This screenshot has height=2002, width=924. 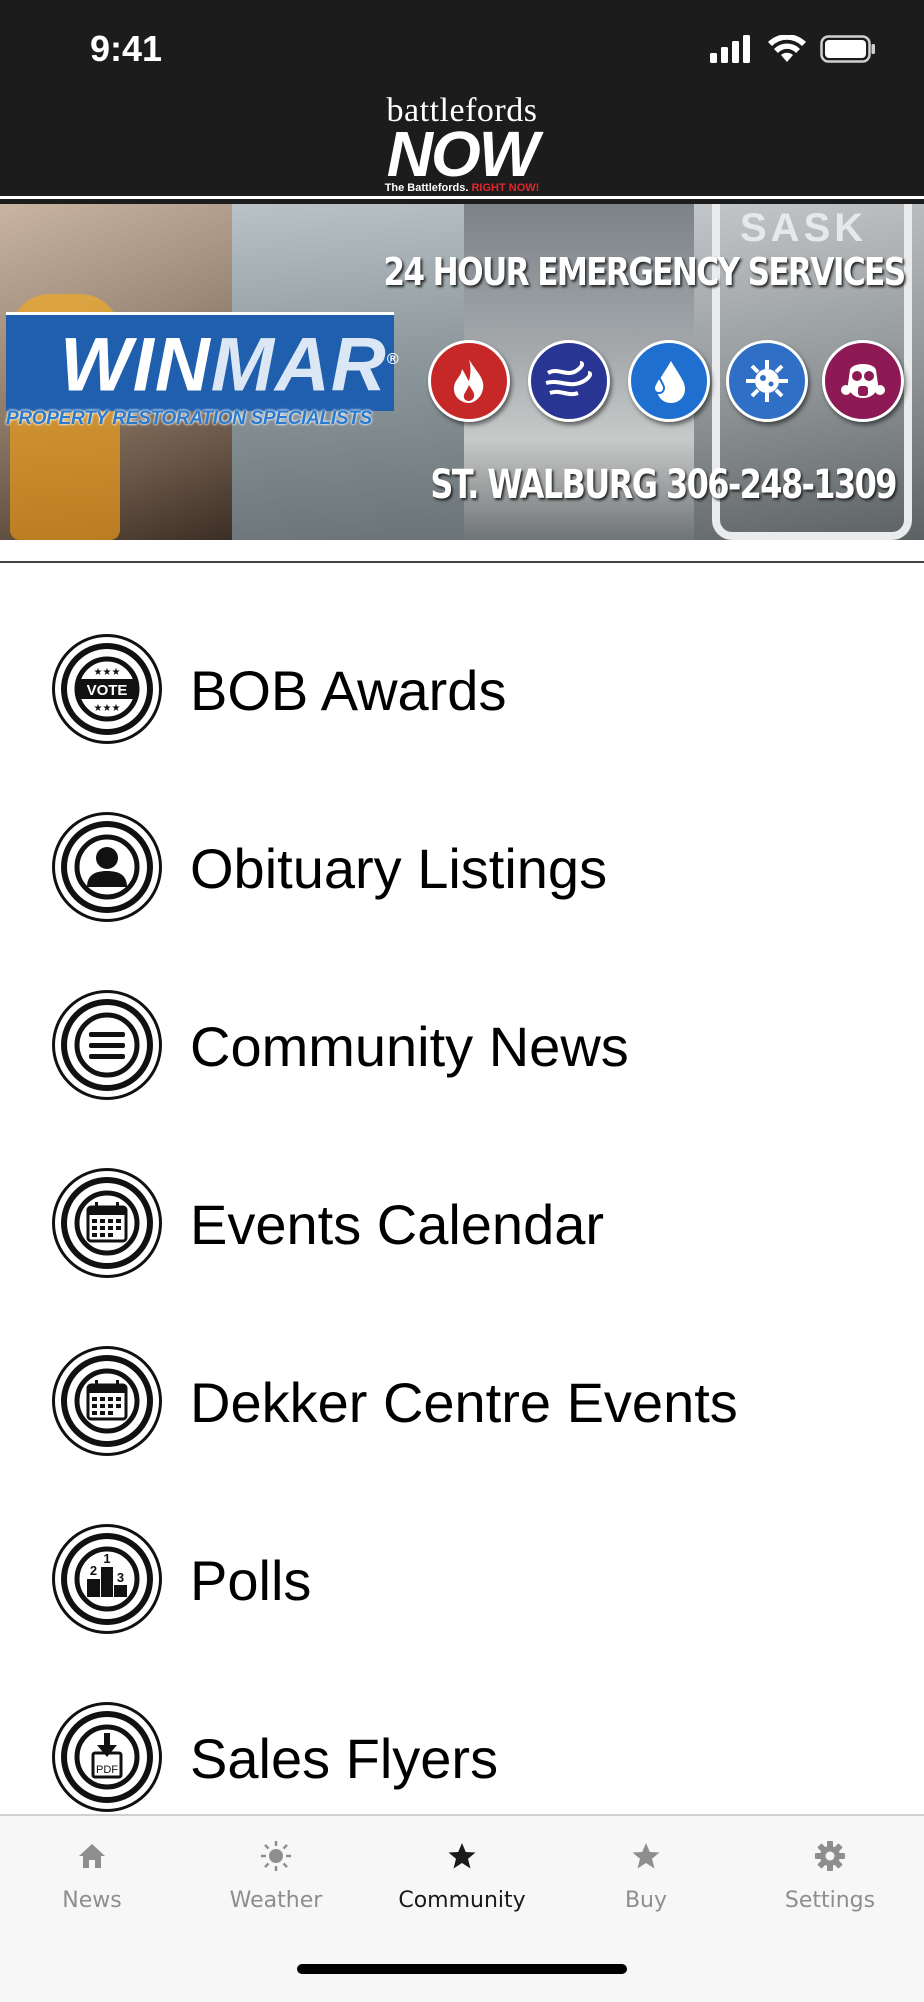 I want to click on battery-icon, so click(x=847, y=49).